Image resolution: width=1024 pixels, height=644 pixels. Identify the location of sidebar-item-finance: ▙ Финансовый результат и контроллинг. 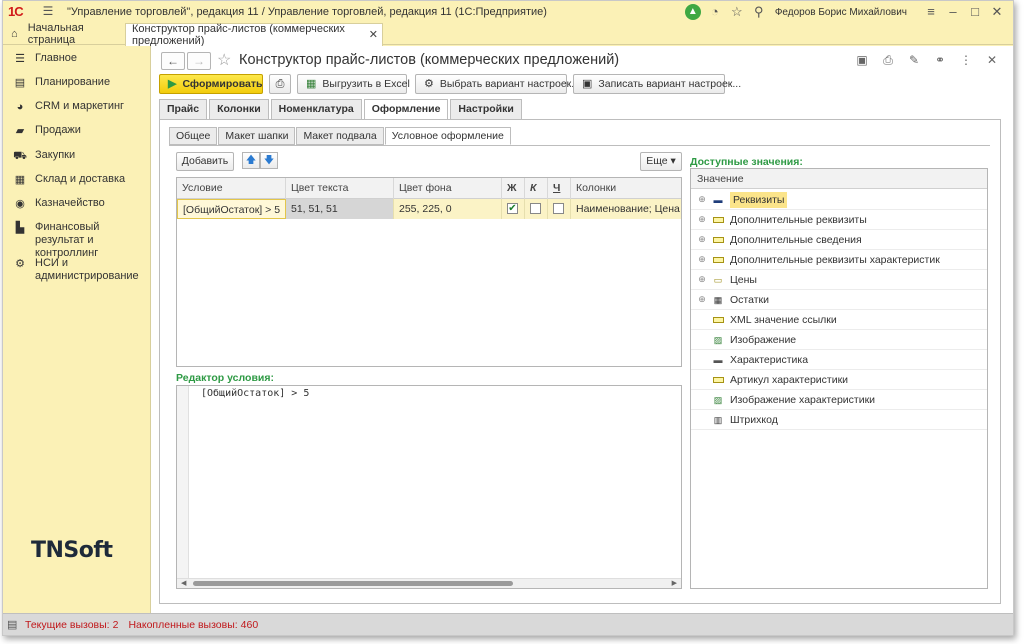
(76, 240).